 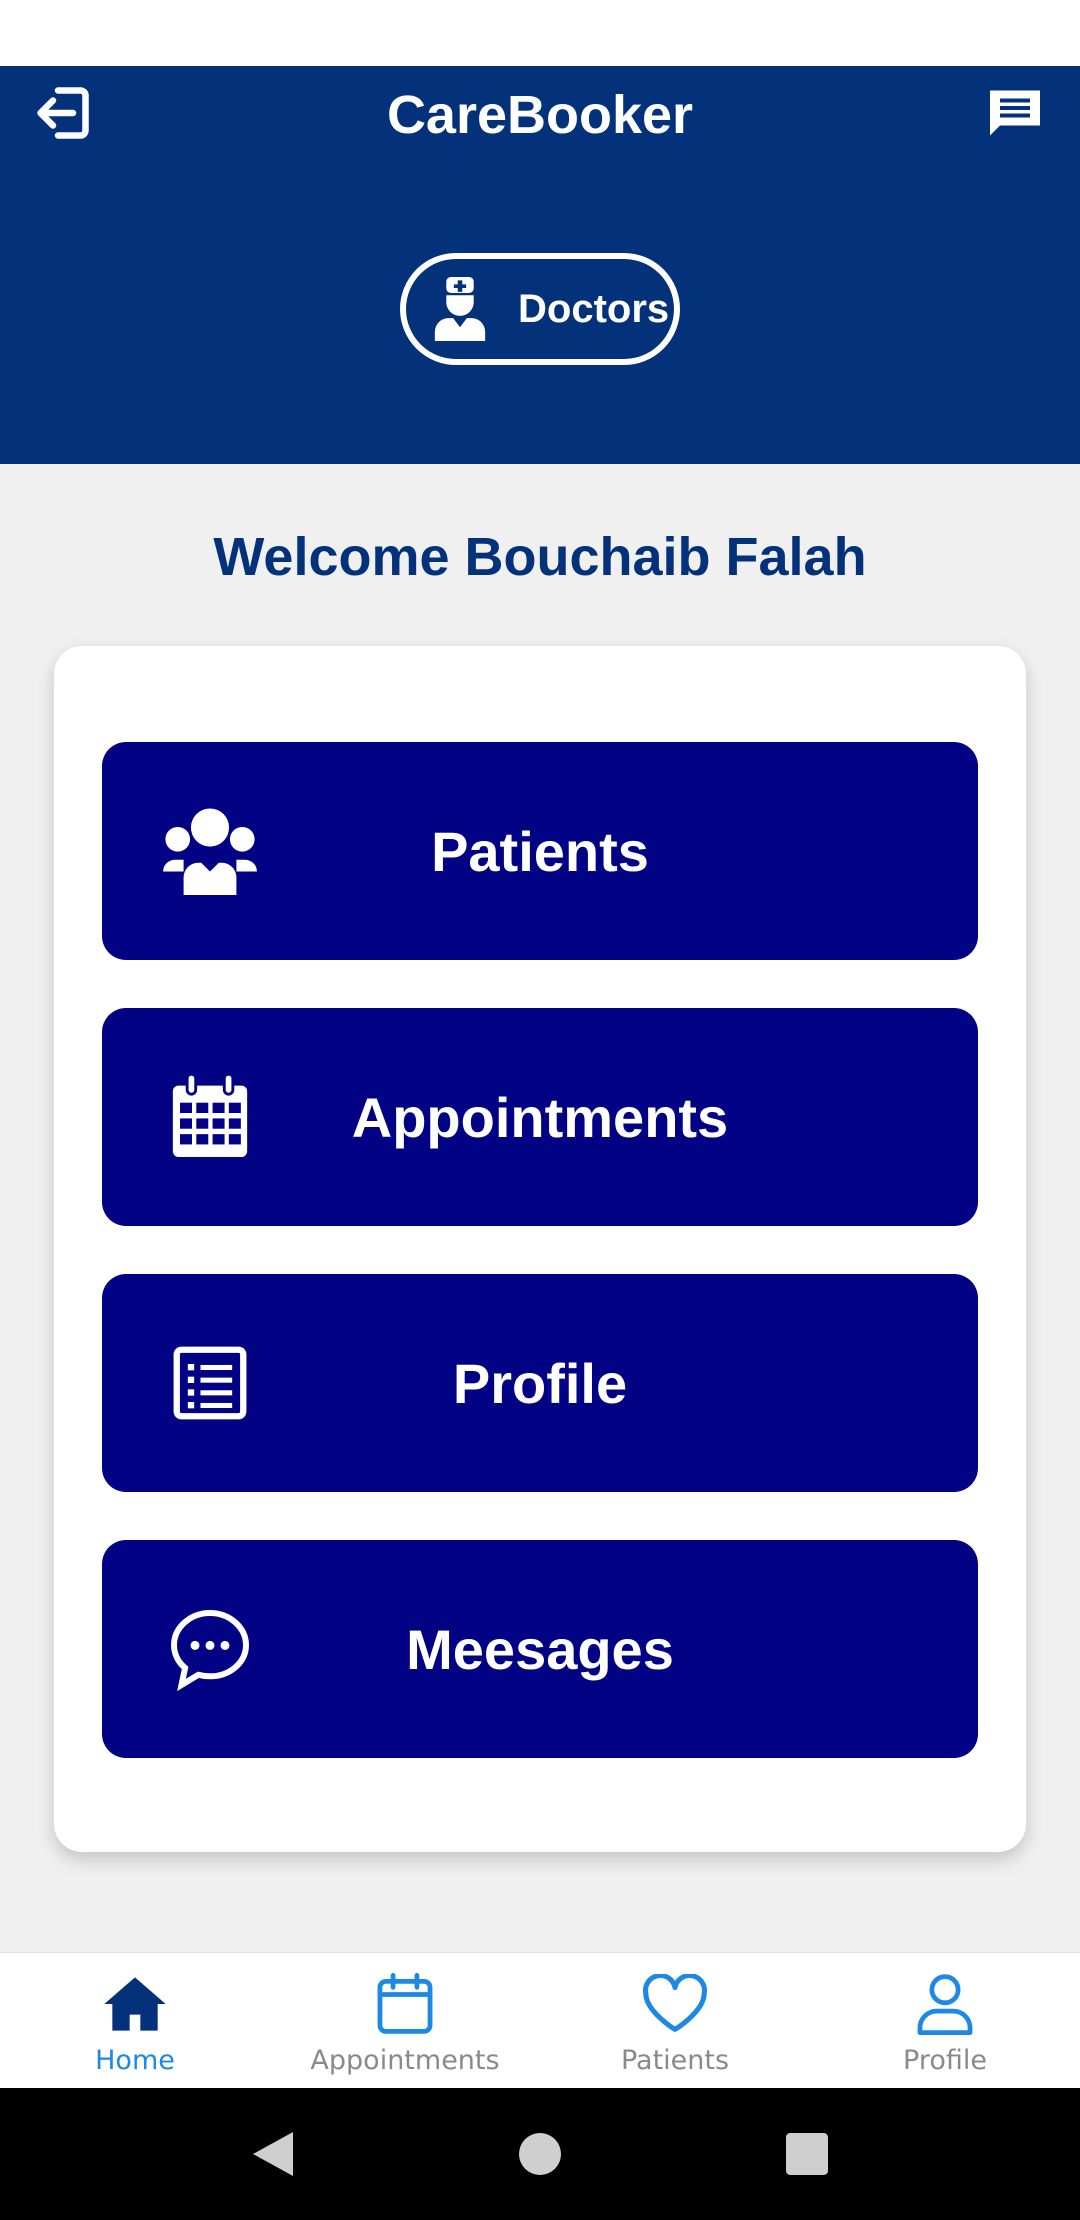 I want to click on bottom-nav: Home Appointments Patients Profile, so click(x=540, y=2020).